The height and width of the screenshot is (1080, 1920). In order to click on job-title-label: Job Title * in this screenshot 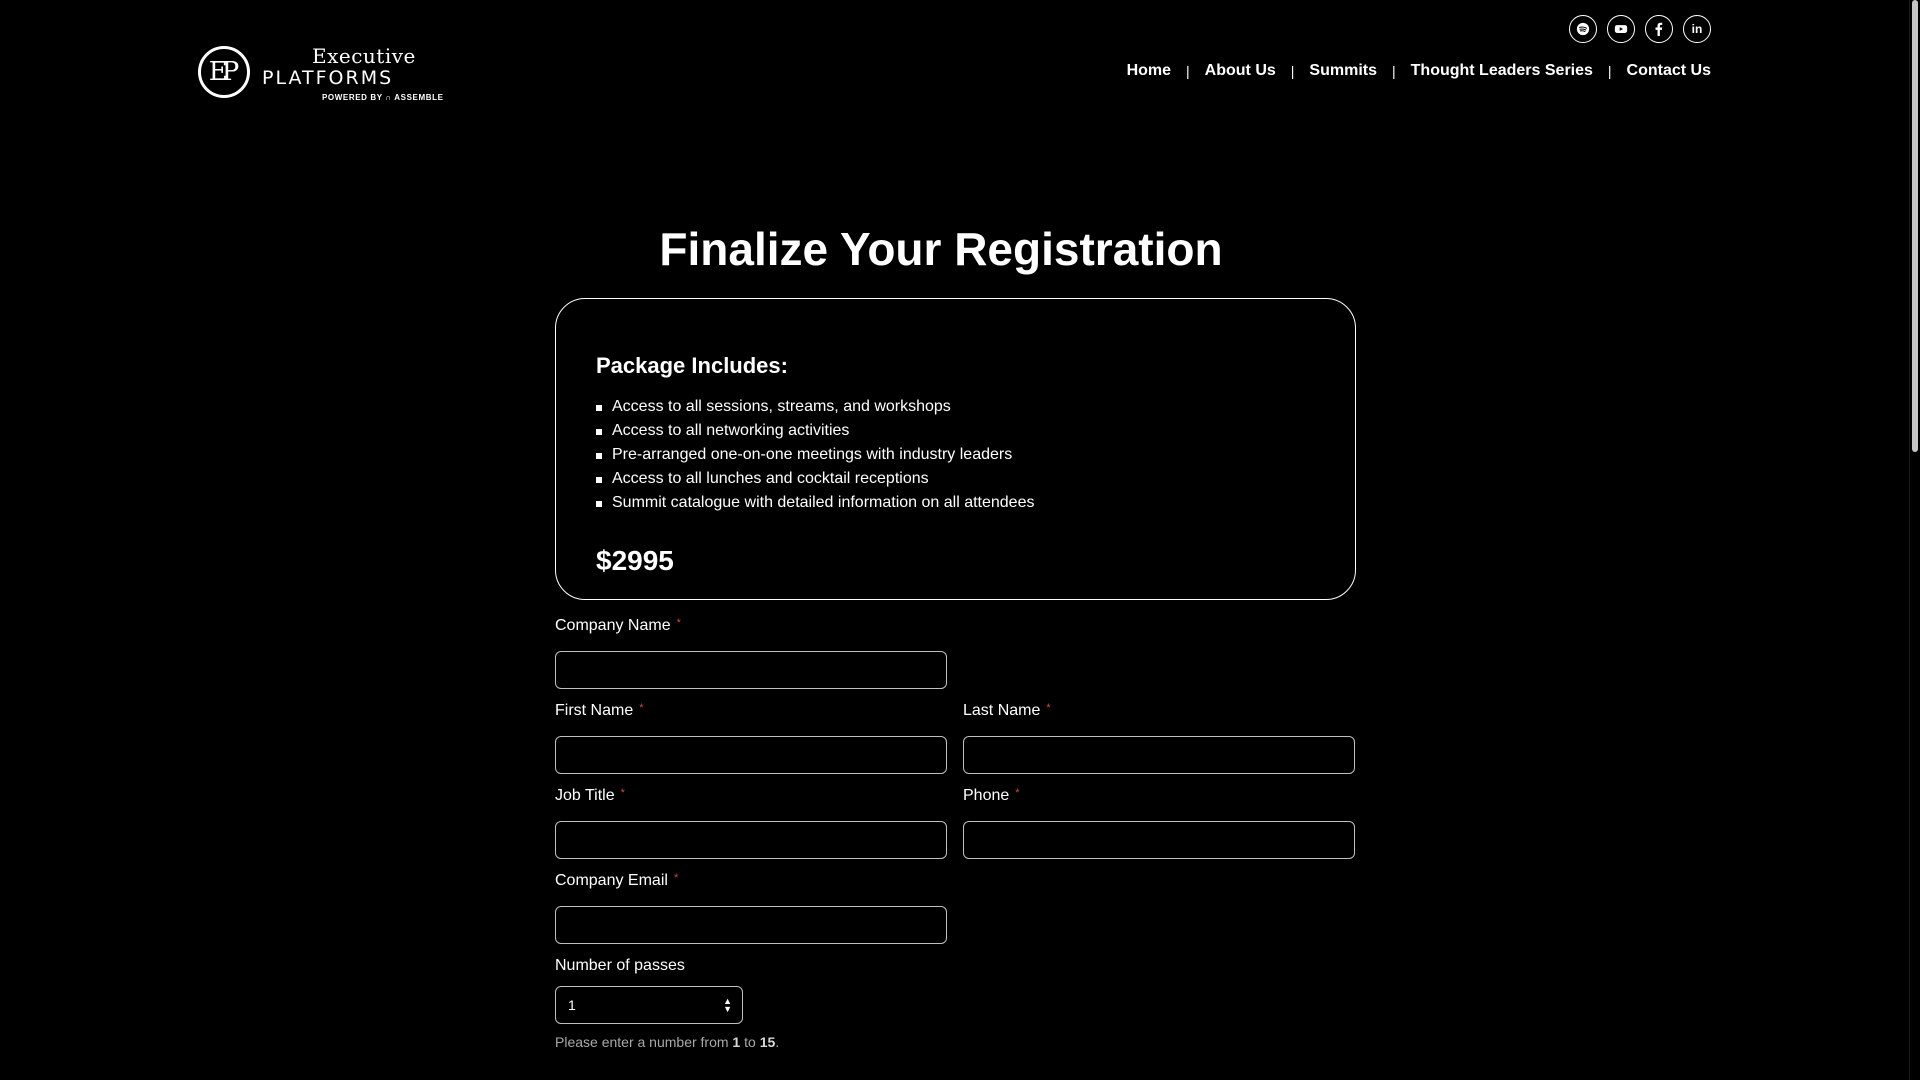, I will do `click(751, 798)`.